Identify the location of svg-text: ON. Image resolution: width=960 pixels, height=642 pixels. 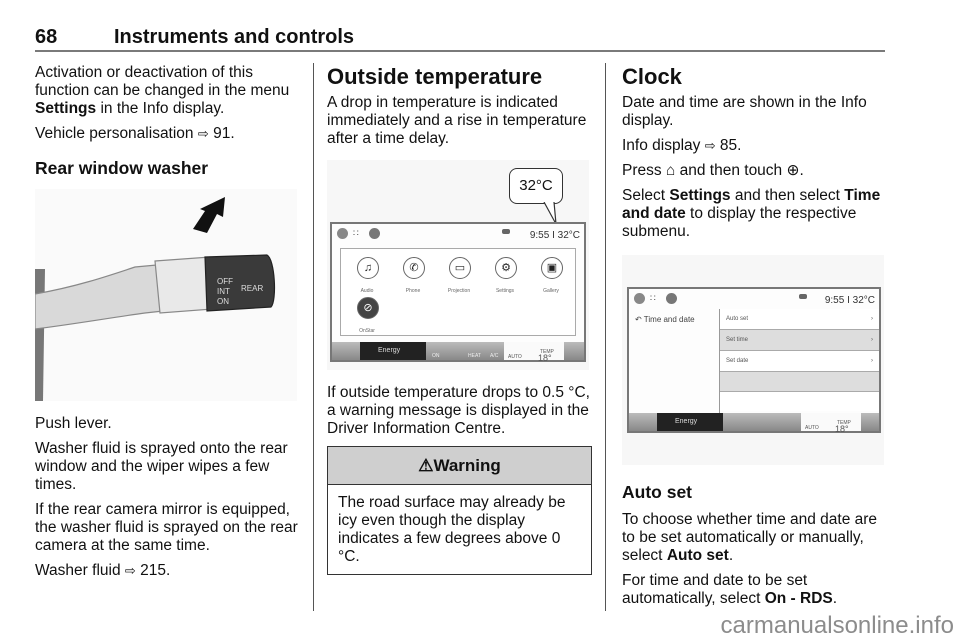
(223, 301).